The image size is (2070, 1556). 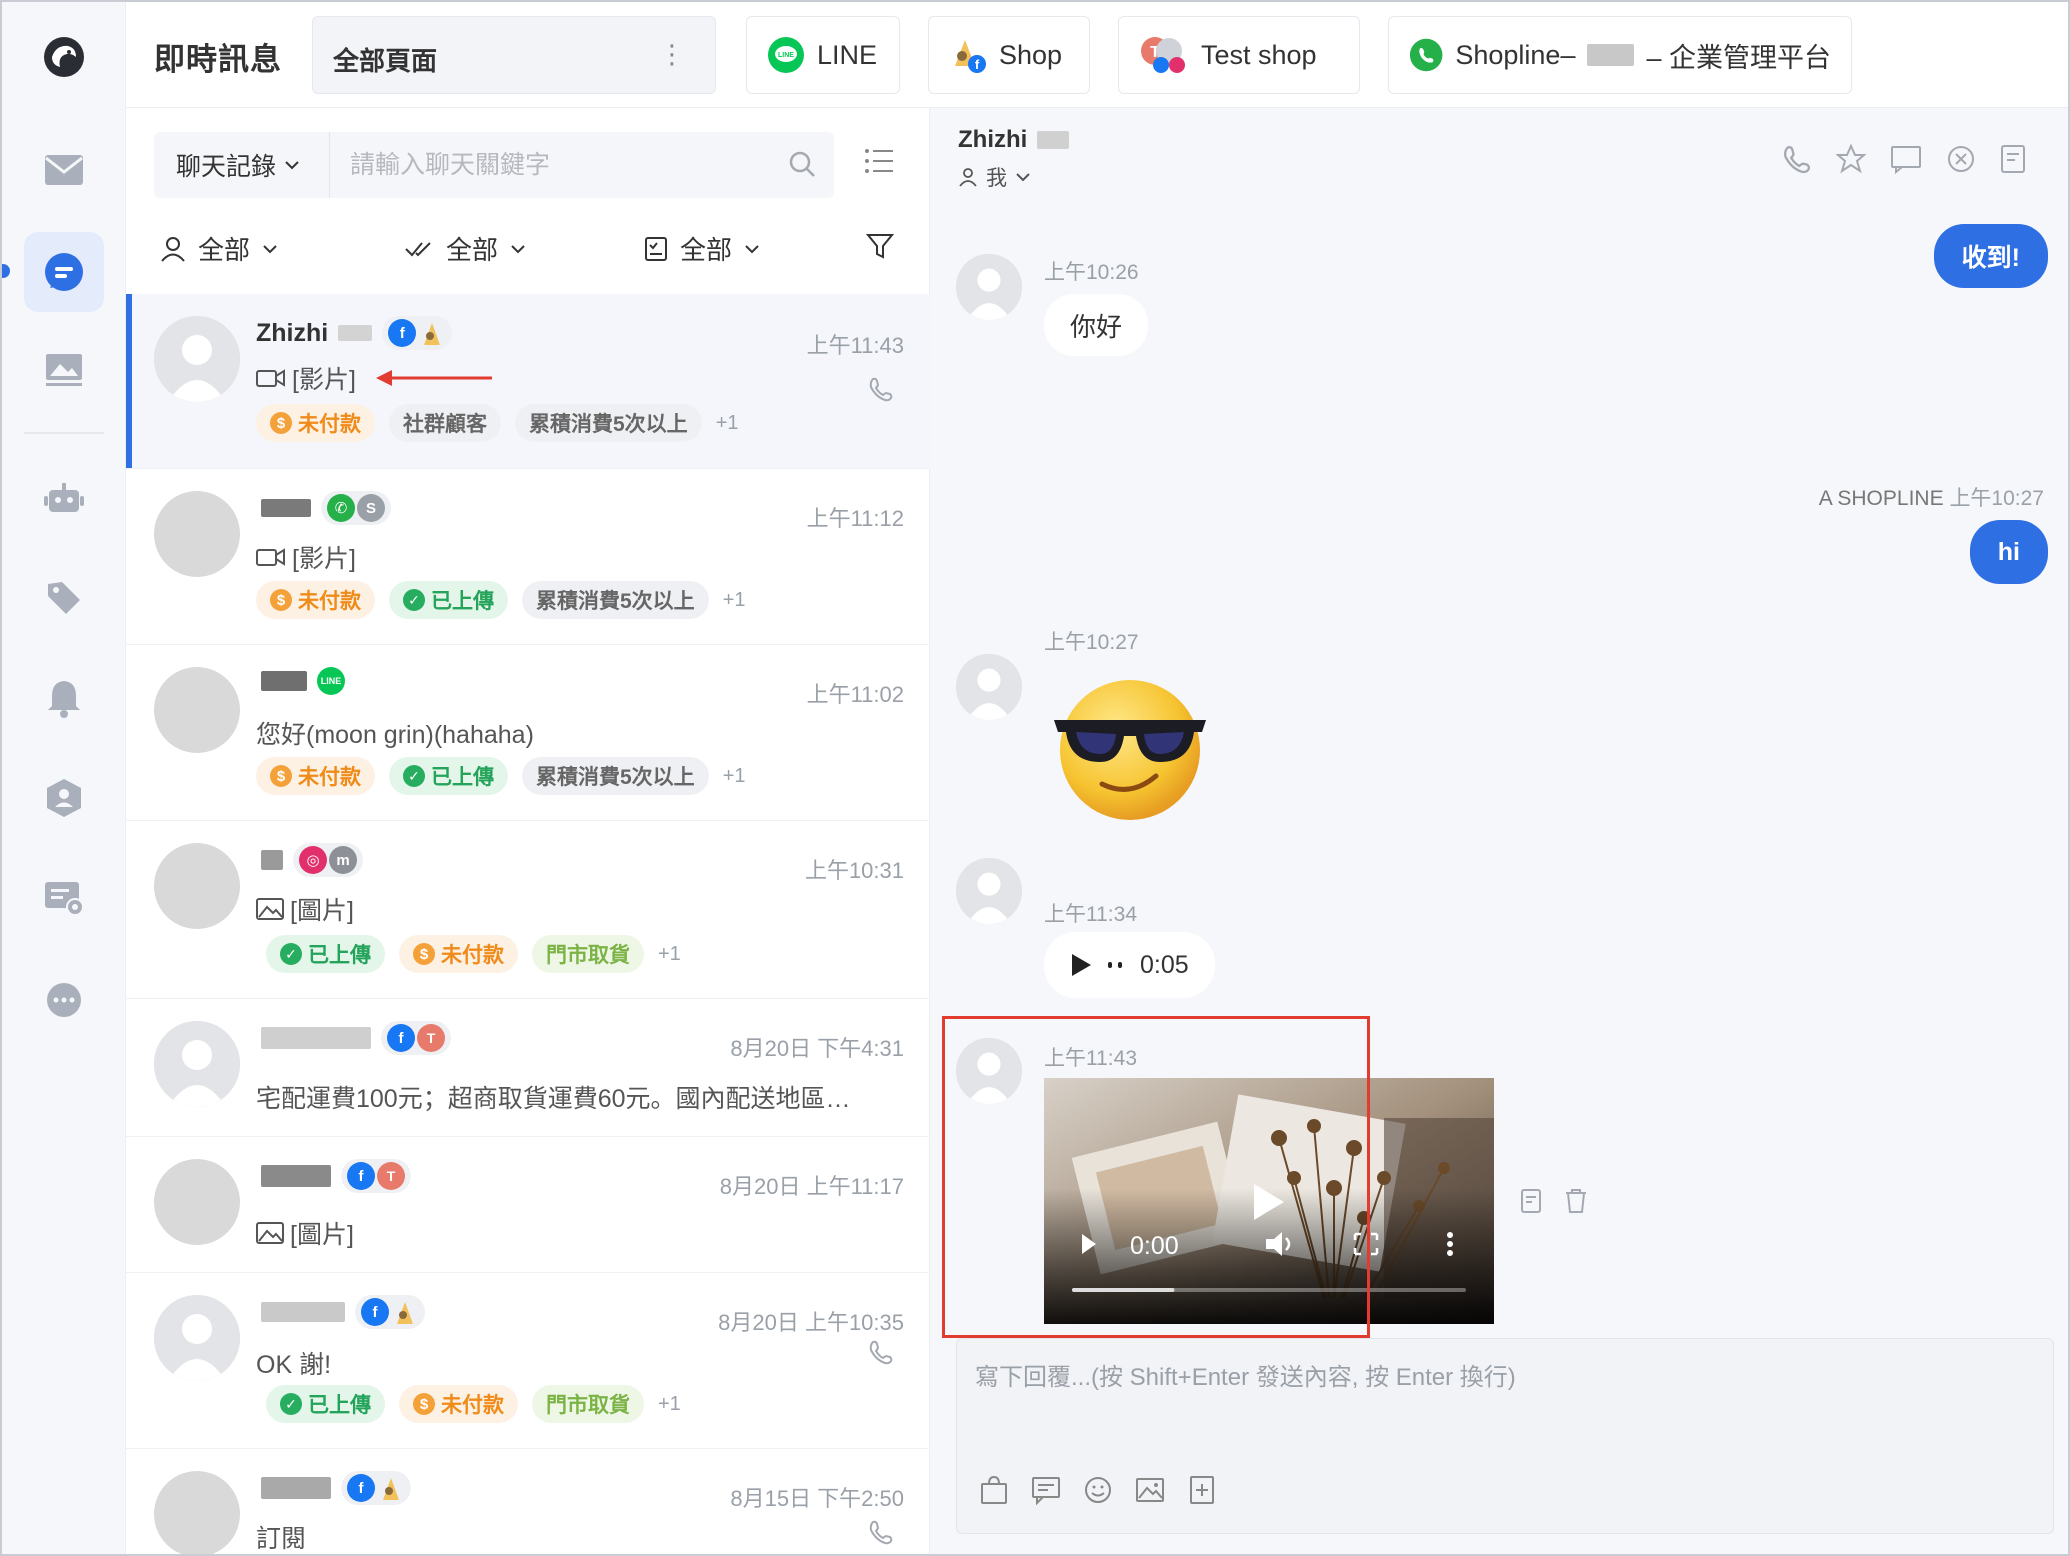 I want to click on person-icon, so click(x=968, y=177).